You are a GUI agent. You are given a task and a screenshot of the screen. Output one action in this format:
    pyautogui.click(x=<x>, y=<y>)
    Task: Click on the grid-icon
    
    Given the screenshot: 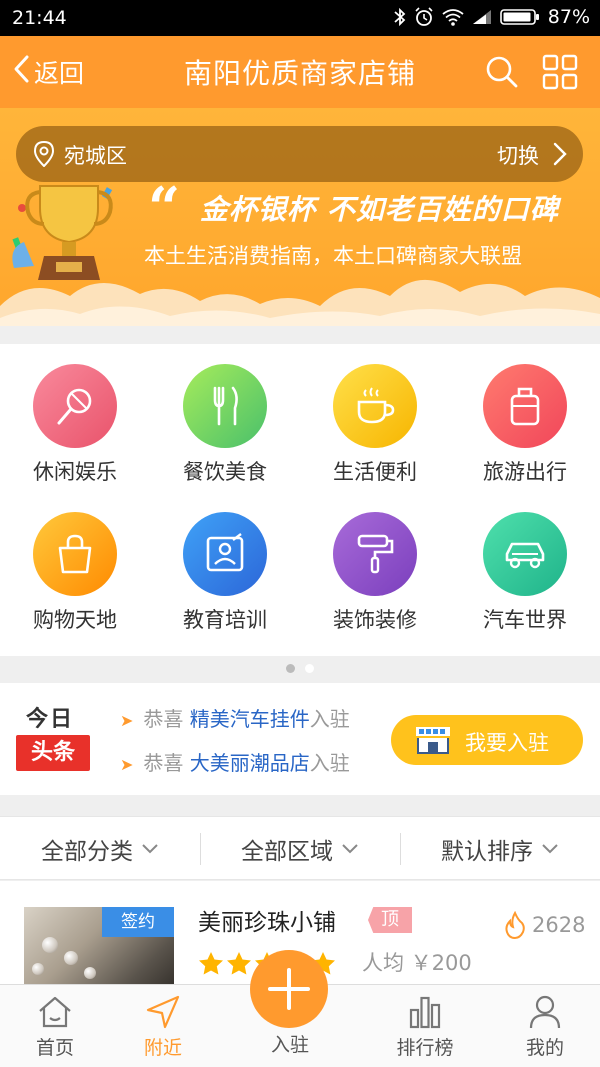 What is the action you would take?
    pyautogui.click(x=560, y=72)
    